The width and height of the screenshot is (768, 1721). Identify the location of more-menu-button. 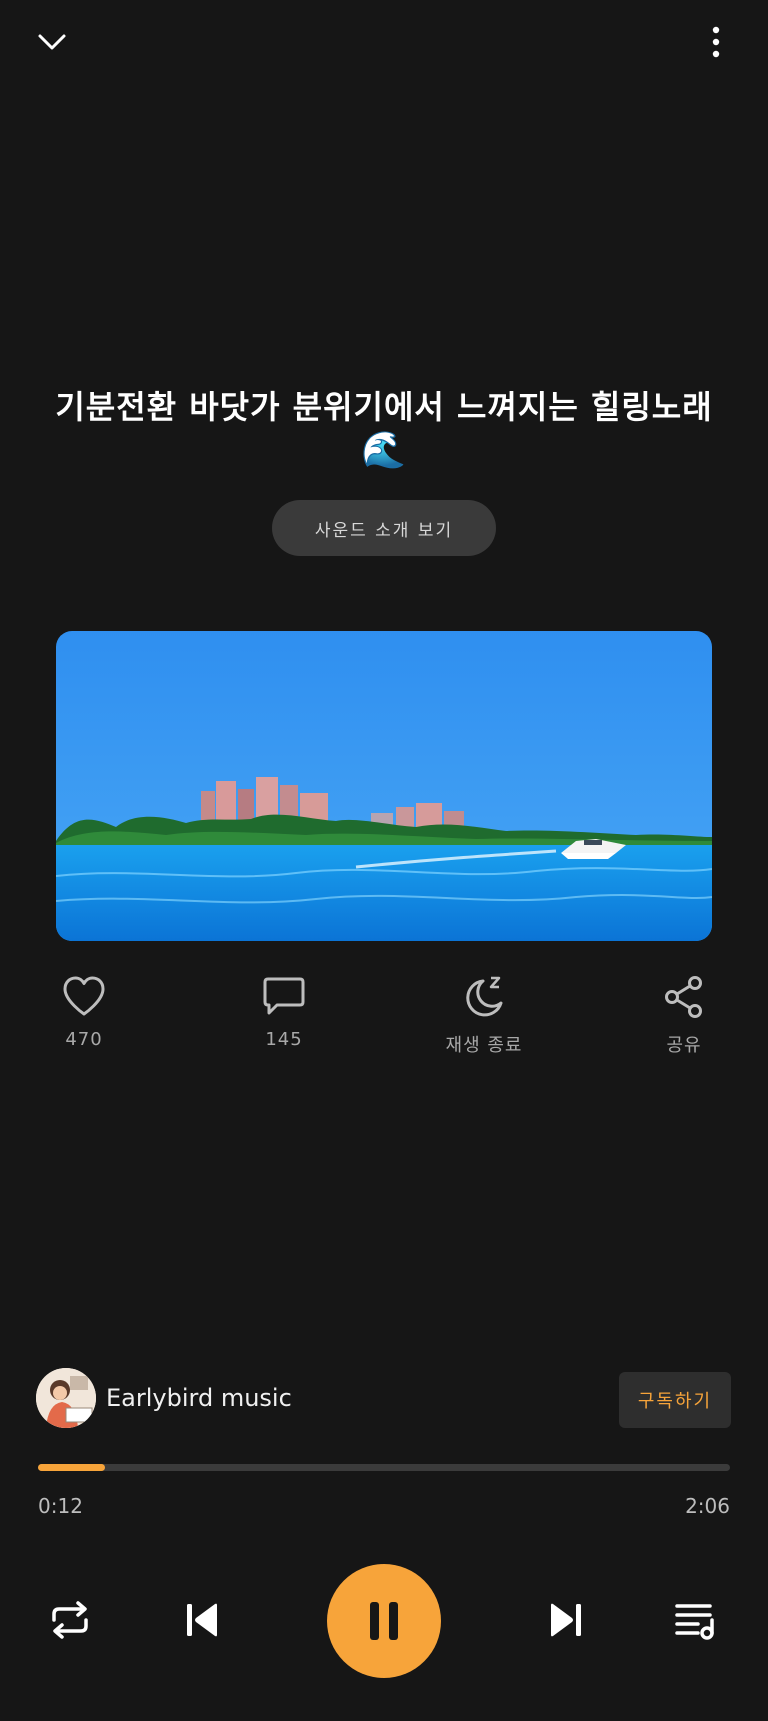
(716, 42).